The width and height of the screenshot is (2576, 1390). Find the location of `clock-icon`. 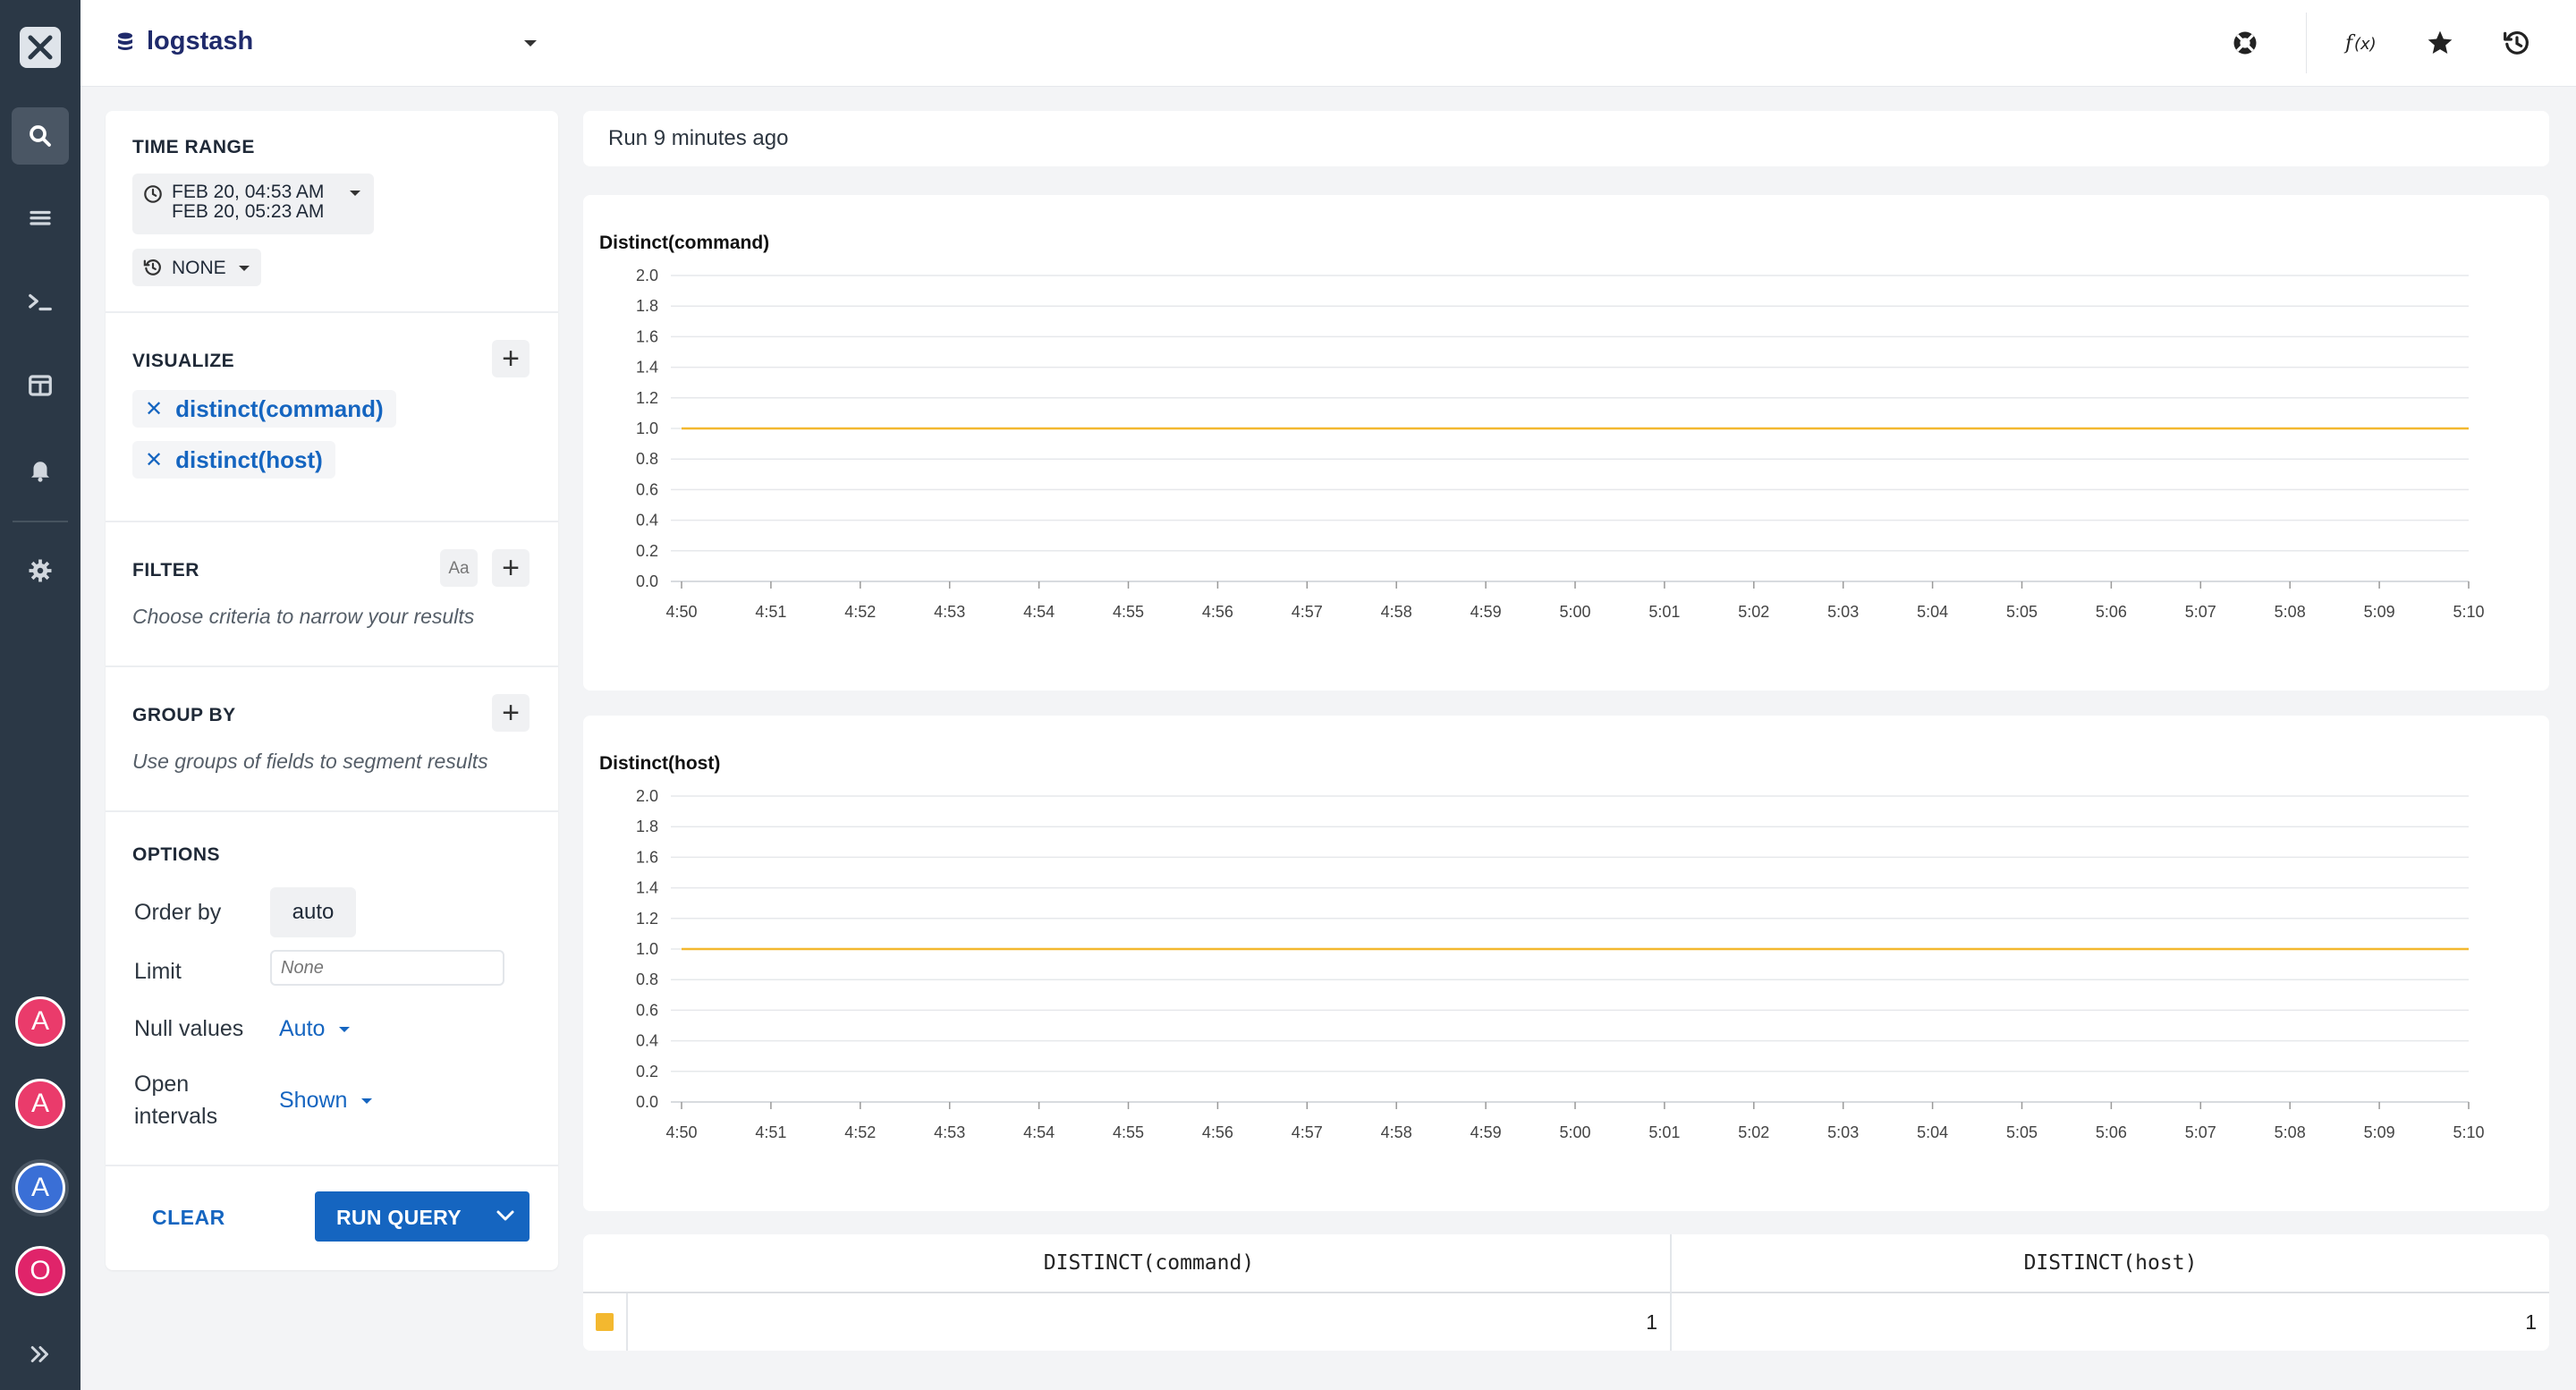

clock-icon is located at coordinates (153, 194).